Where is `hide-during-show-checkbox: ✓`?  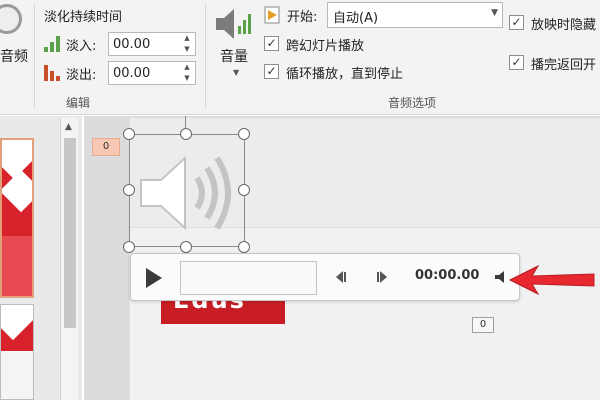 hide-during-show-checkbox: ✓ is located at coordinates (516, 22).